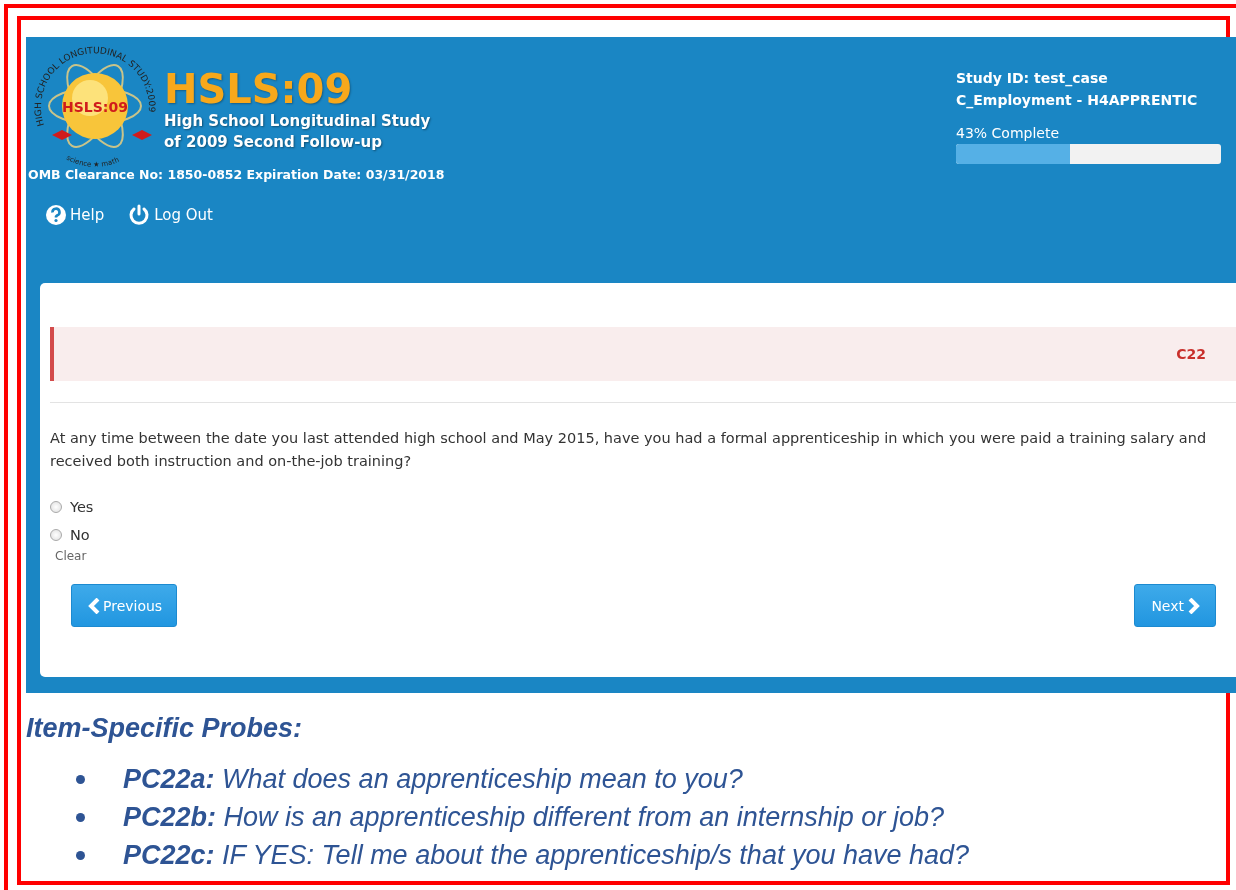 The width and height of the screenshot is (1236, 890). Describe the element at coordinates (80, 535) in the screenshot. I see `option-label: No` at that location.